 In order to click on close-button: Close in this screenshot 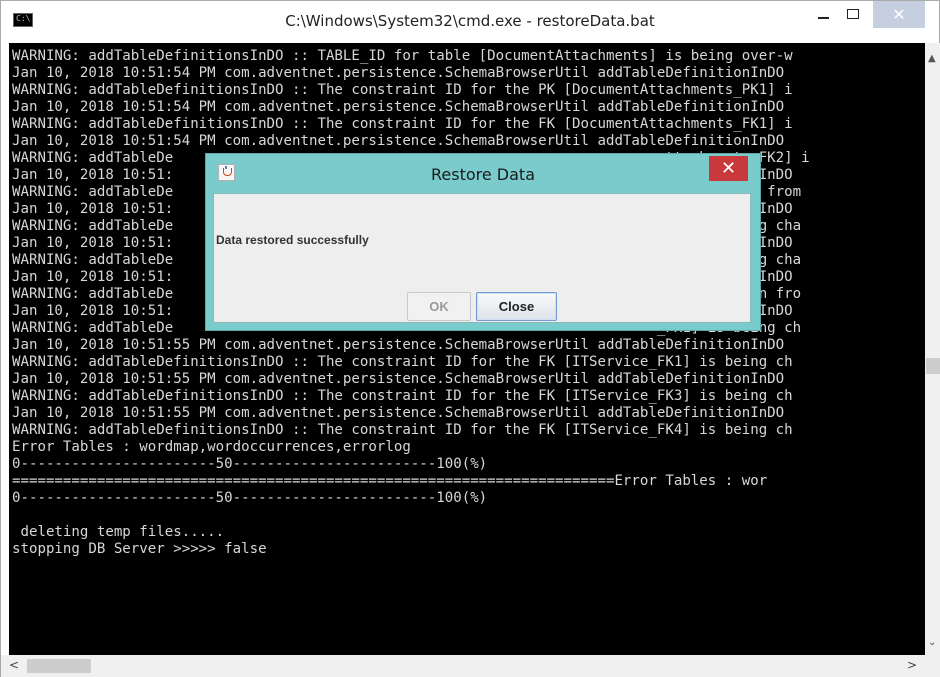, I will do `click(516, 306)`.